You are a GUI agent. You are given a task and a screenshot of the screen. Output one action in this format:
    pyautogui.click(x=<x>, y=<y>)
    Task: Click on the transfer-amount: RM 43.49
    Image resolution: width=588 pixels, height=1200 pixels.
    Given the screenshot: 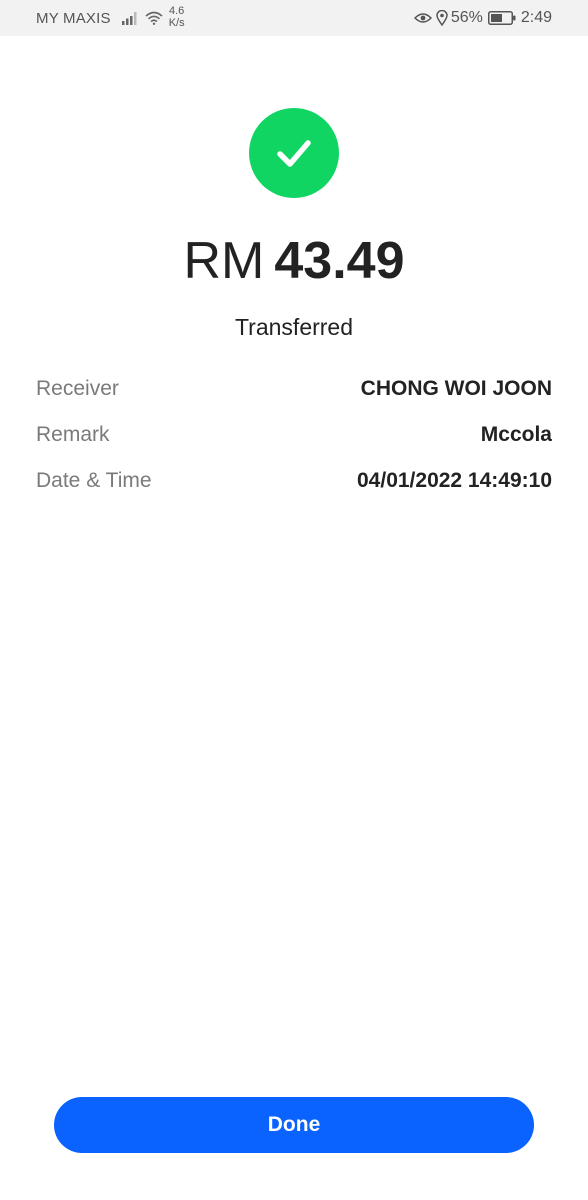 What is the action you would take?
    pyautogui.click(x=294, y=261)
    